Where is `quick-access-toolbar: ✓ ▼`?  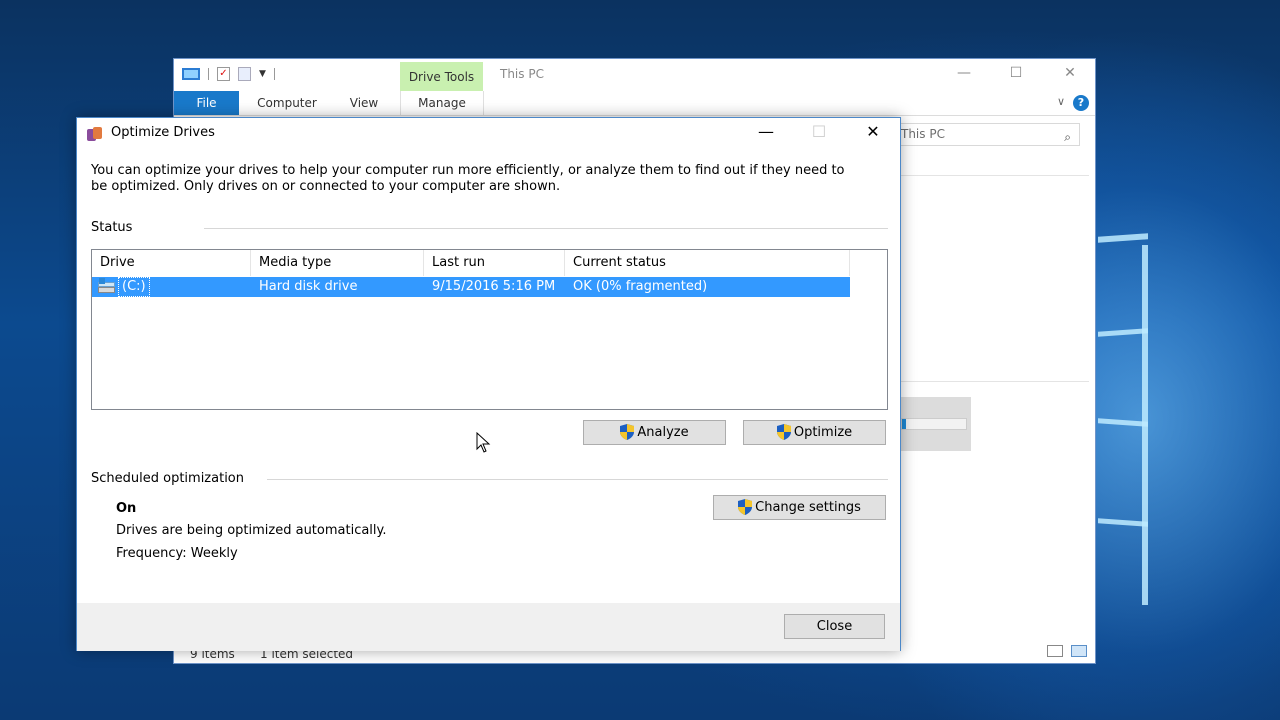
quick-access-toolbar: ✓ ▼ is located at coordinates (228, 74).